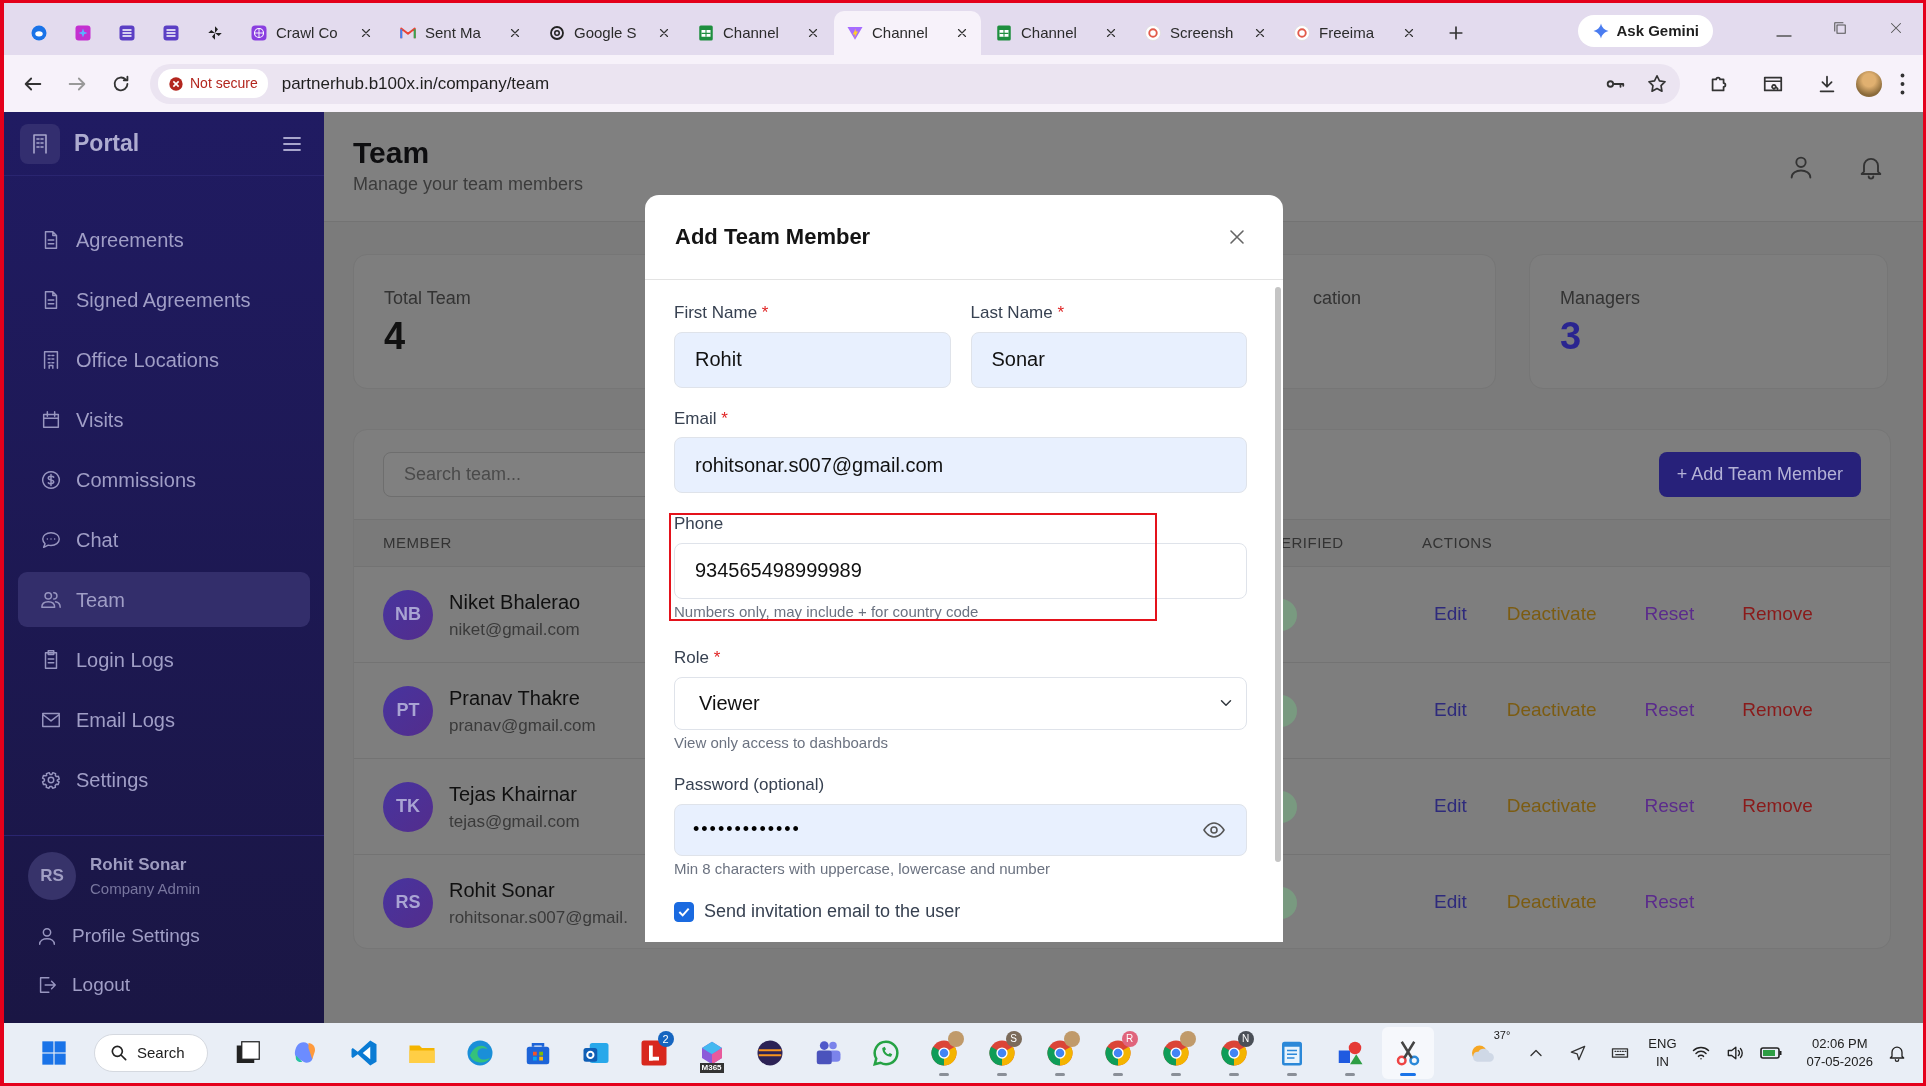 The height and width of the screenshot is (1086, 1926). I want to click on stat-label: cation, so click(1337, 298).